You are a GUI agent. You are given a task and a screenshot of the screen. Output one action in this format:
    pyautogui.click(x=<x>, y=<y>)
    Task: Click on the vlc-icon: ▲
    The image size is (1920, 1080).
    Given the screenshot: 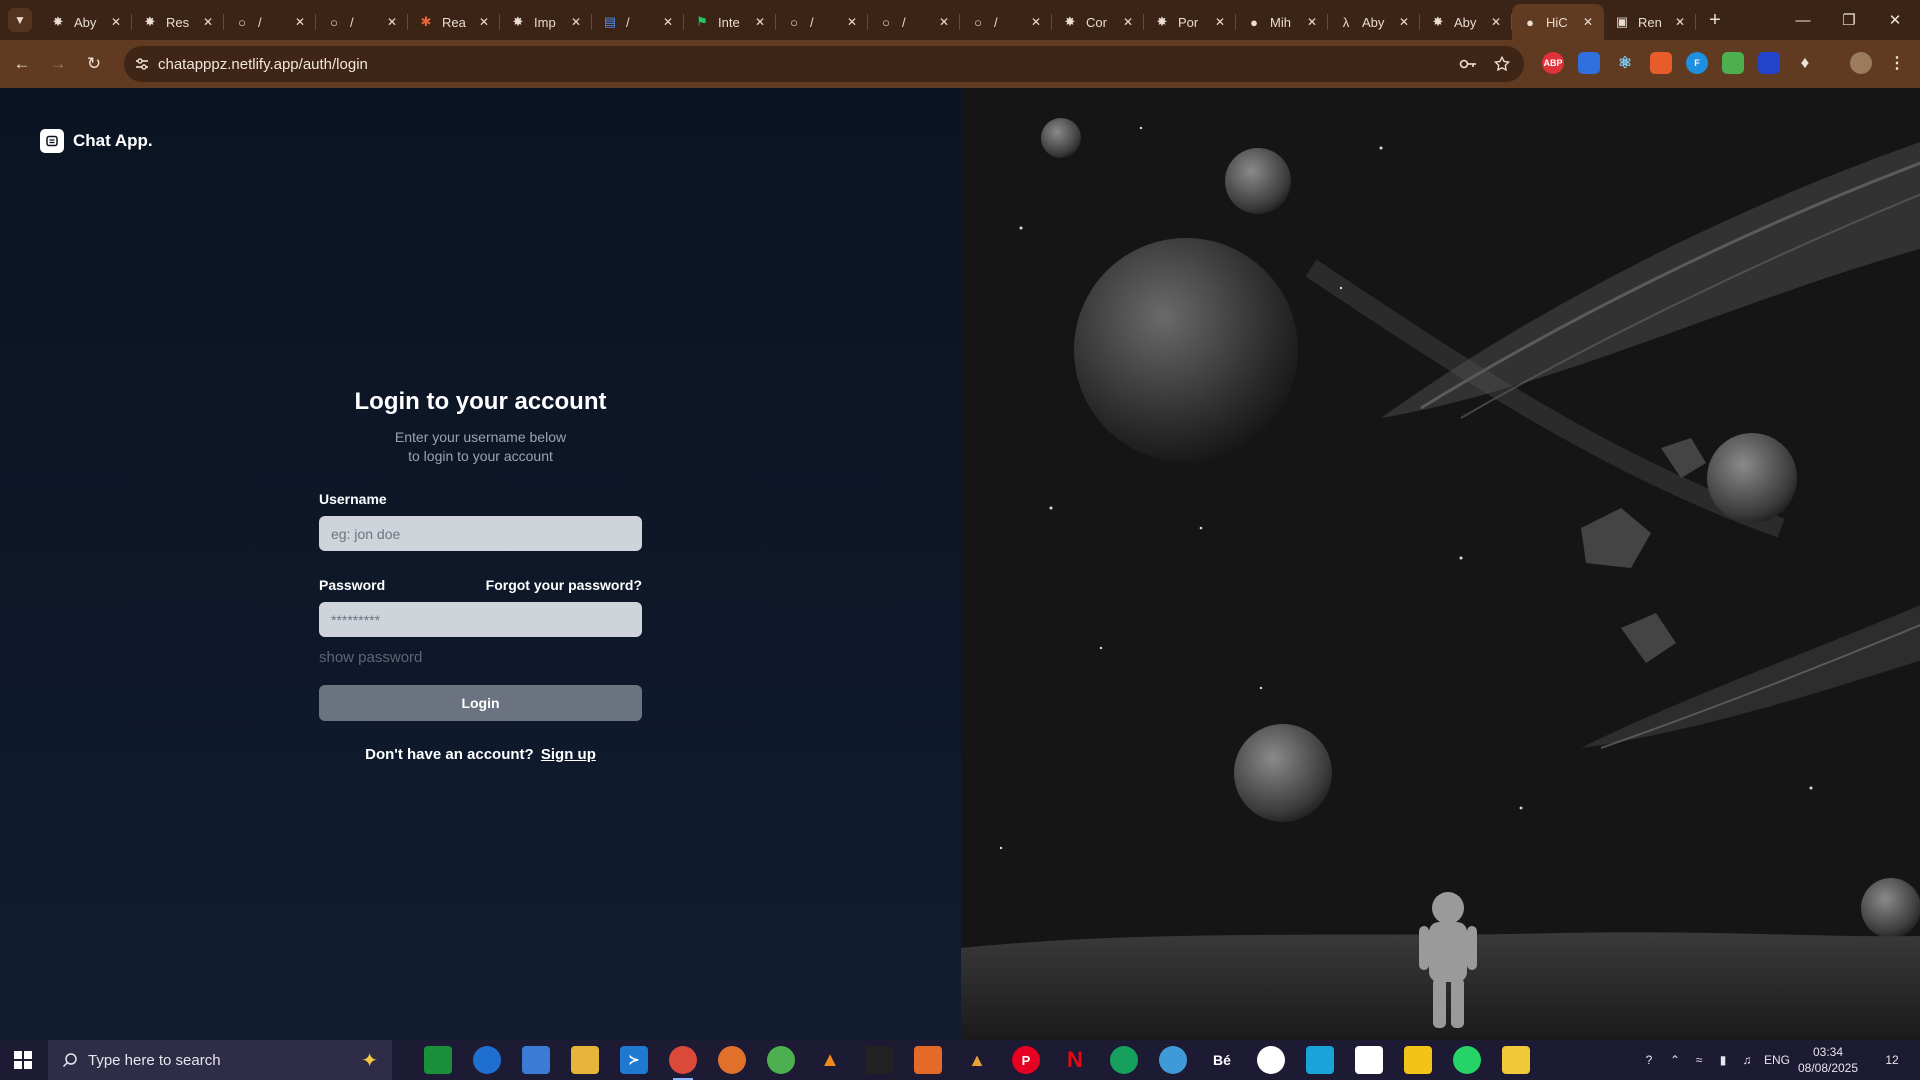 What is the action you would take?
    pyautogui.click(x=830, y=1060)
    